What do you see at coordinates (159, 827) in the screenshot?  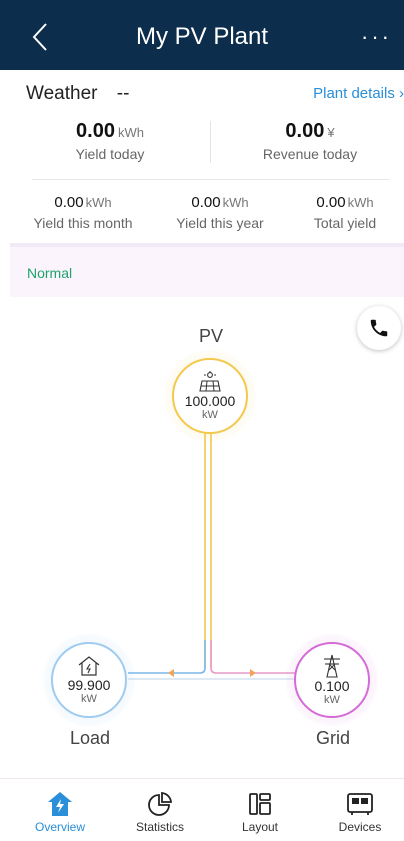 I see `tab-statistics-label: Statistics` at bounding box center [159, 827].